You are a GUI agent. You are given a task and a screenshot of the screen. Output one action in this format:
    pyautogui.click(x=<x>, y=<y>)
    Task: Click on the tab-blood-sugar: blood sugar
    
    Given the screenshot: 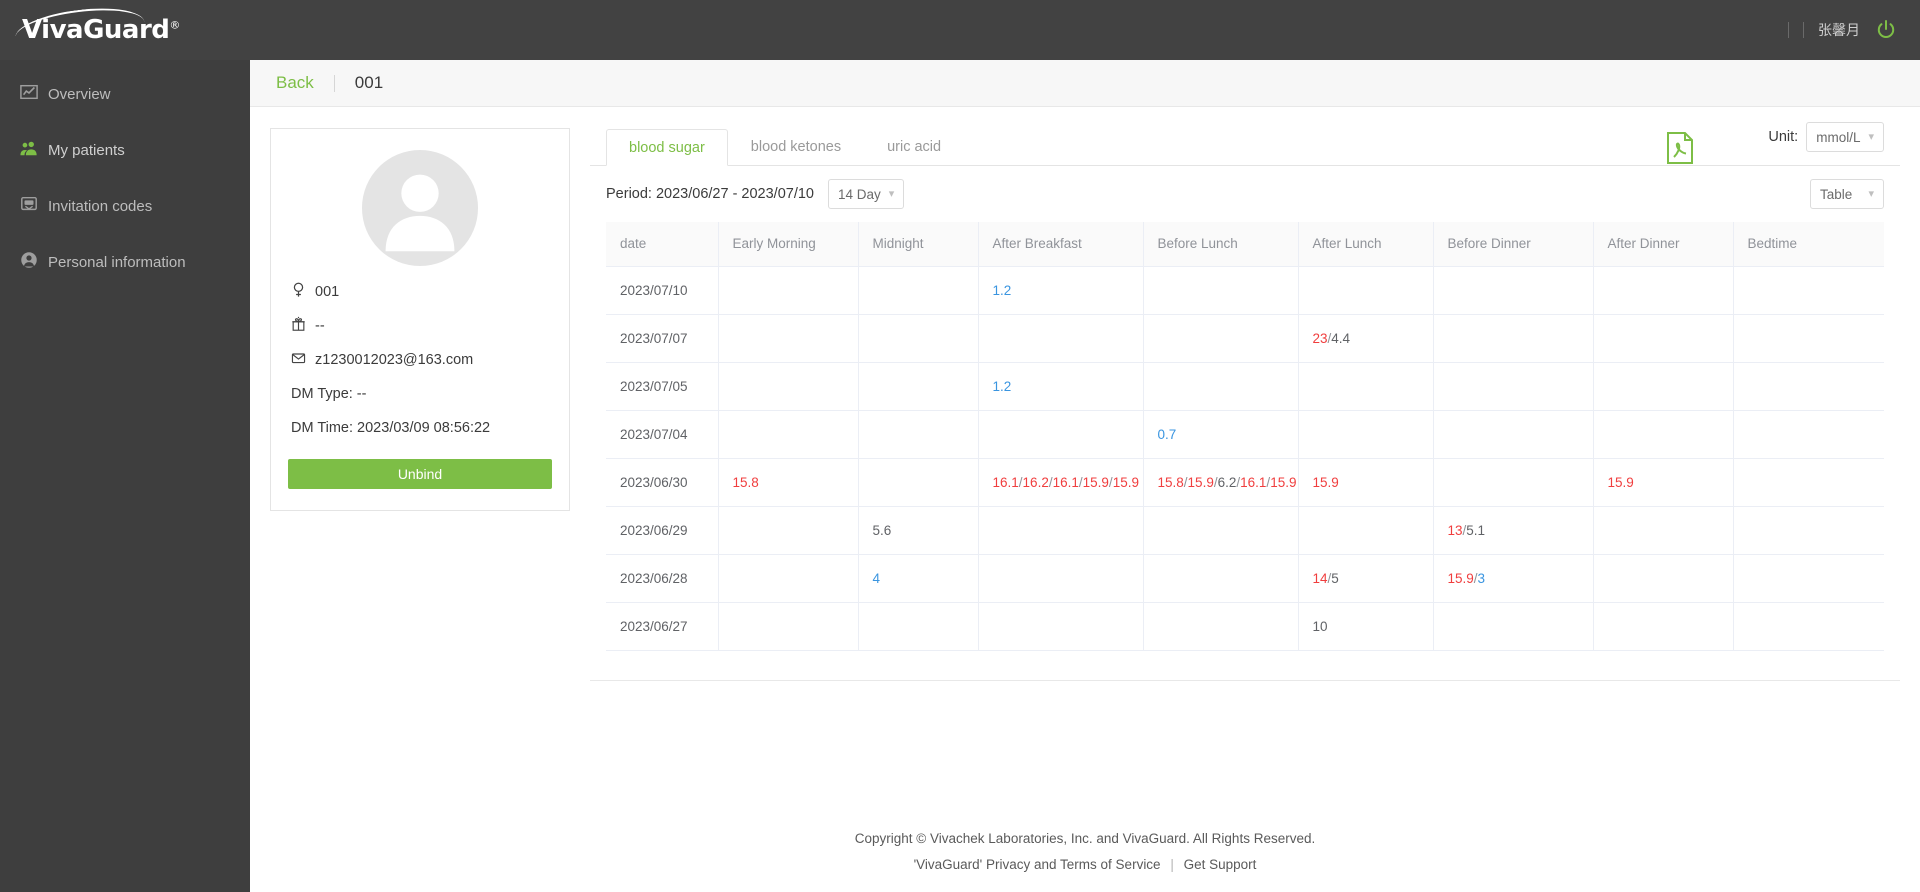 What is the action you would take?
    pyautogui.click(x=667, y=147)
    